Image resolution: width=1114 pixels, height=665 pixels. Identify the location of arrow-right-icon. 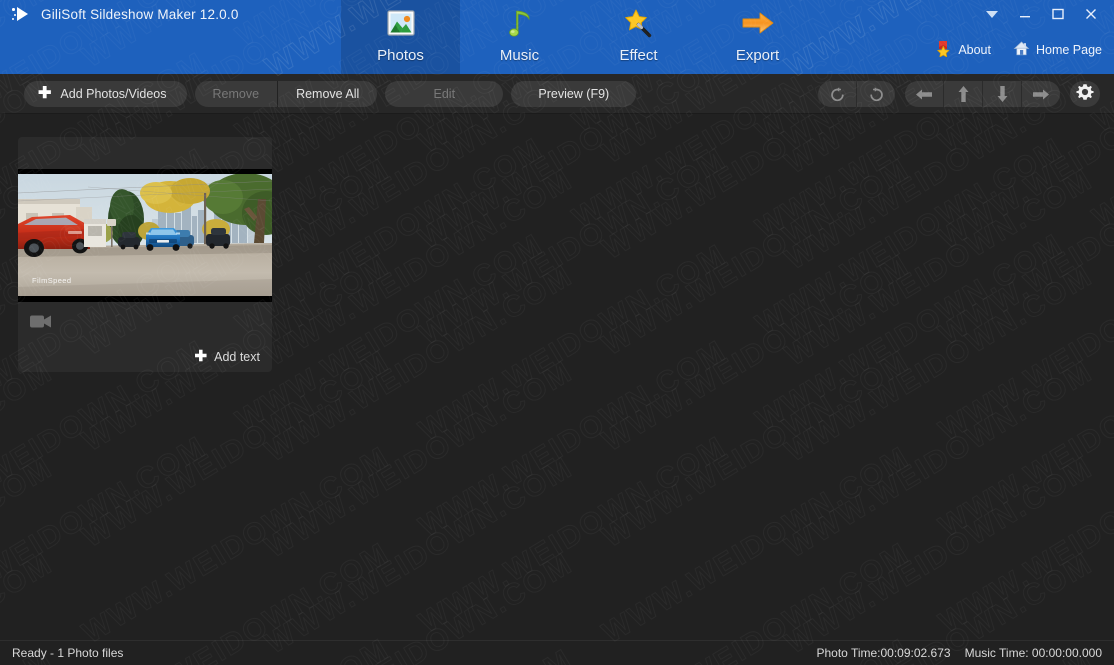
(1041, 94).